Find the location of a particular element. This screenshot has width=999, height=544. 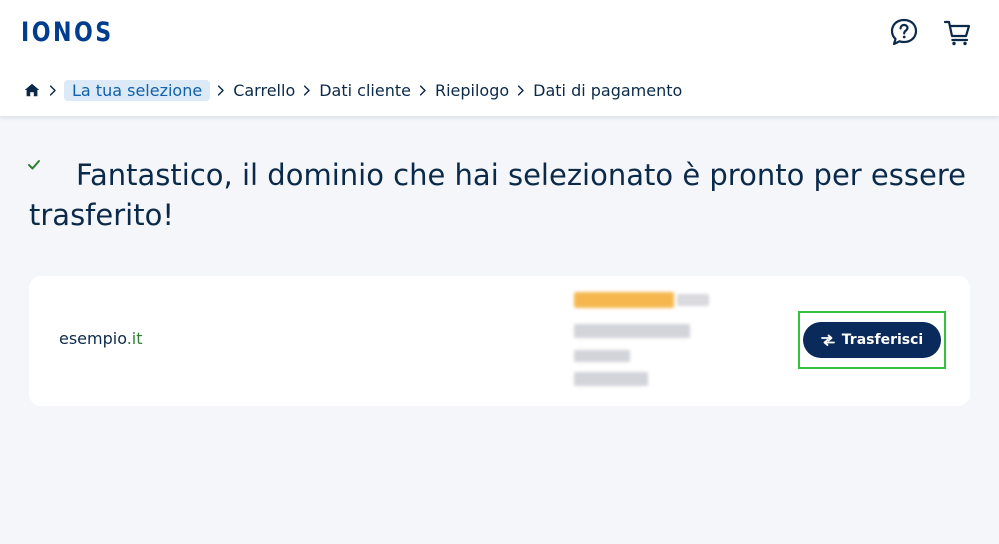

breadcrumb-item-payment: Dati di pagamento is located at coordinates (607, 90).